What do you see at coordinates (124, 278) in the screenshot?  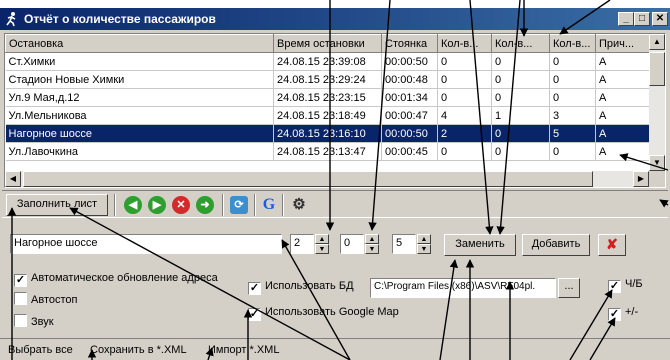 I see `checkbox-label: Автоматическое обновление адреса` at bounding box center [124, 278].